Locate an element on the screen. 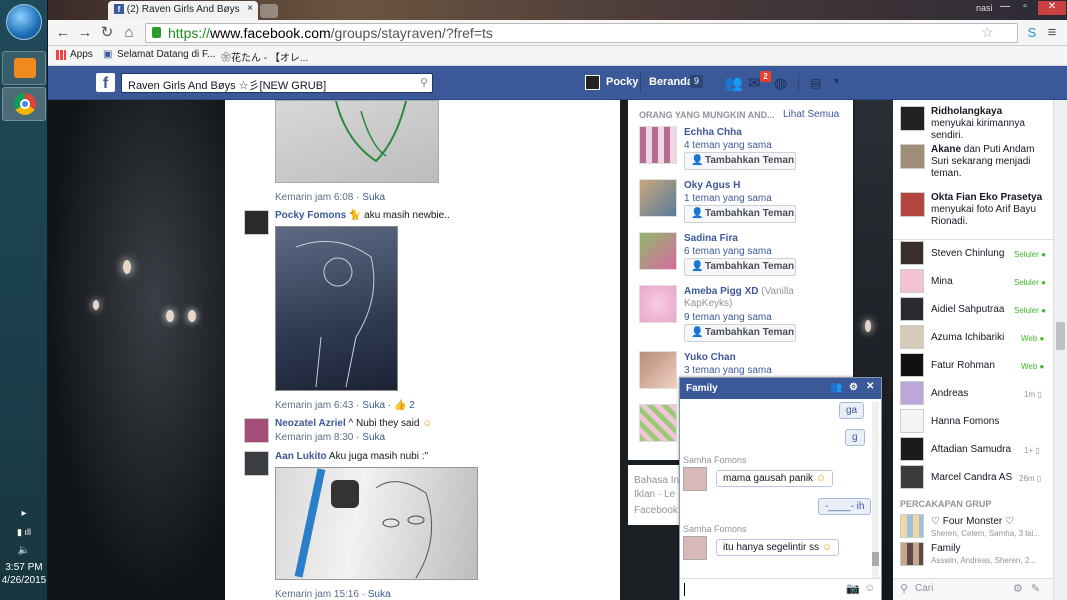  footer-links: Iklan · Le is located at coordinates (654, 494).